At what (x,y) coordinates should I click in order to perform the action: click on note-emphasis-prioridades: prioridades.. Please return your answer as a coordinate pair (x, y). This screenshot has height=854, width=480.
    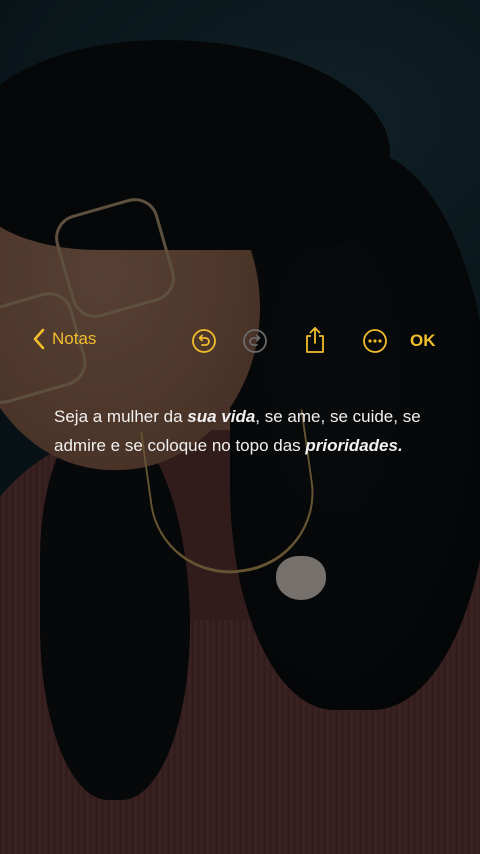
    Looking at the image, I should click on (354, 445).